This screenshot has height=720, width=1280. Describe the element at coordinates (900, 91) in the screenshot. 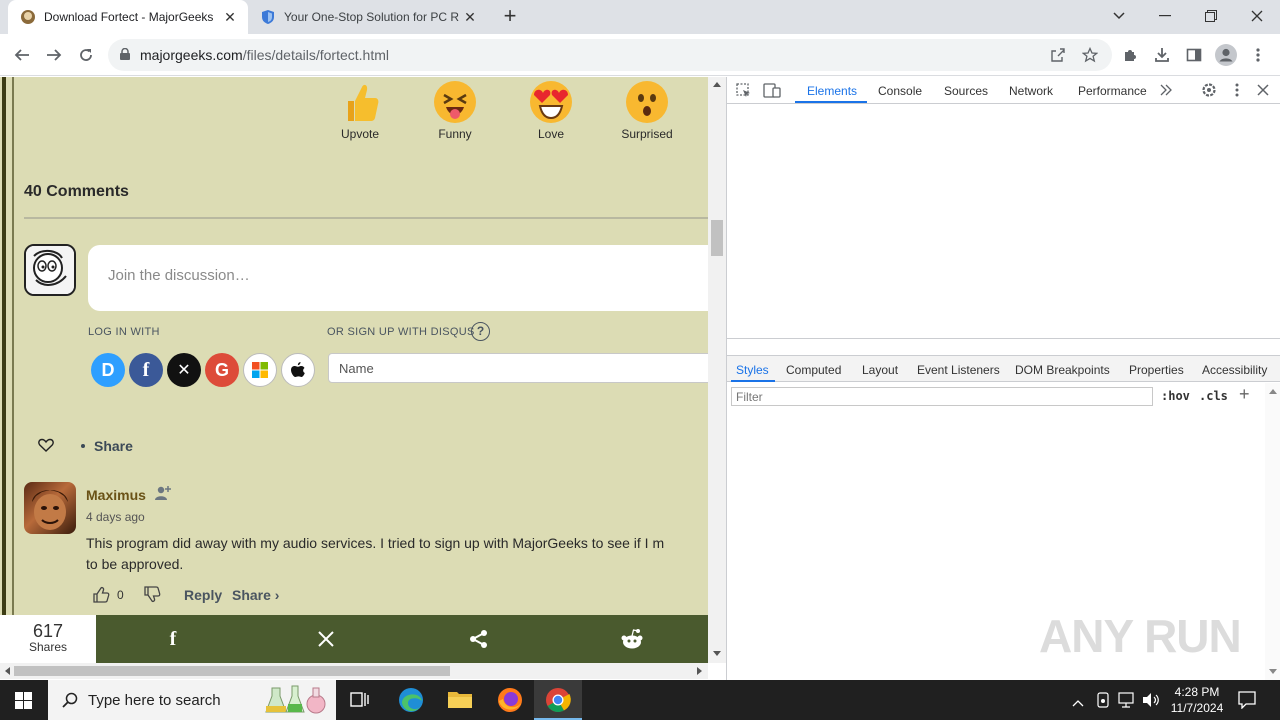

I see `tab-console: Console` at that location.